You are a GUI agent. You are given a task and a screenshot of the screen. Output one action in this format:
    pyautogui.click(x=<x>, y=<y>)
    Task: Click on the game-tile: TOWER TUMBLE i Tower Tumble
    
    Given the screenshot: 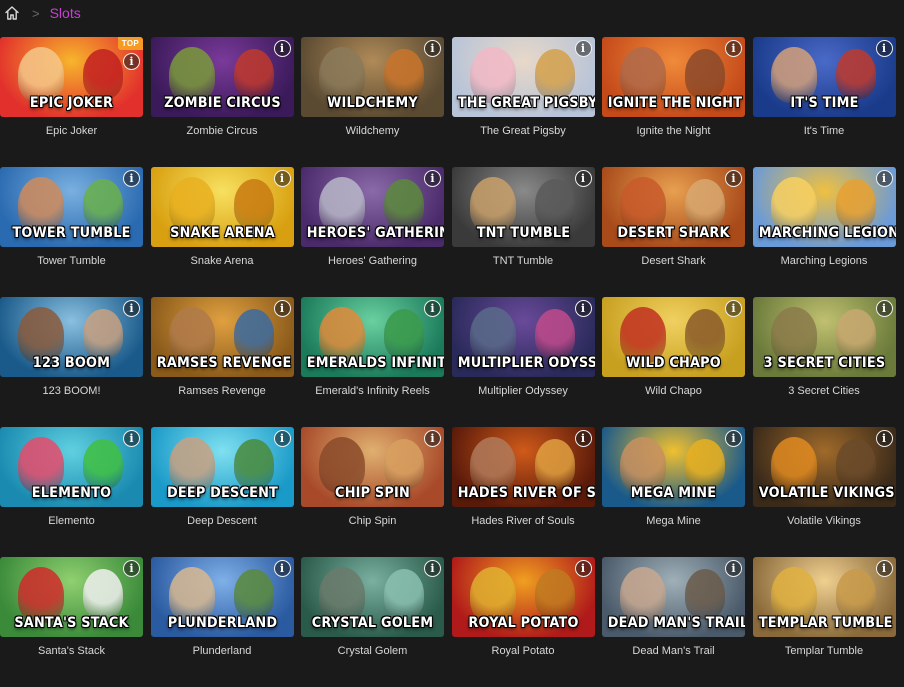 What is the action you would take?
    pyautogui.click(x=71, y=232)
    